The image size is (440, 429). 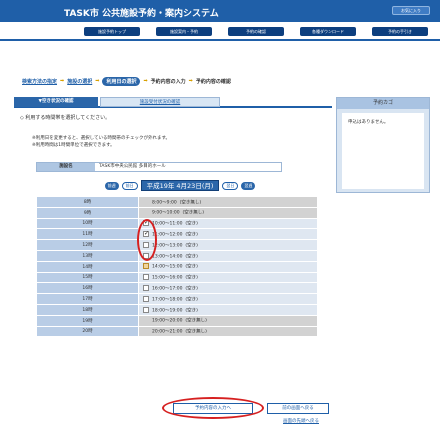 I want to click on time-slot-row: 19時 19:00〜20:00 (空き無し), so click(x=177, y=320).